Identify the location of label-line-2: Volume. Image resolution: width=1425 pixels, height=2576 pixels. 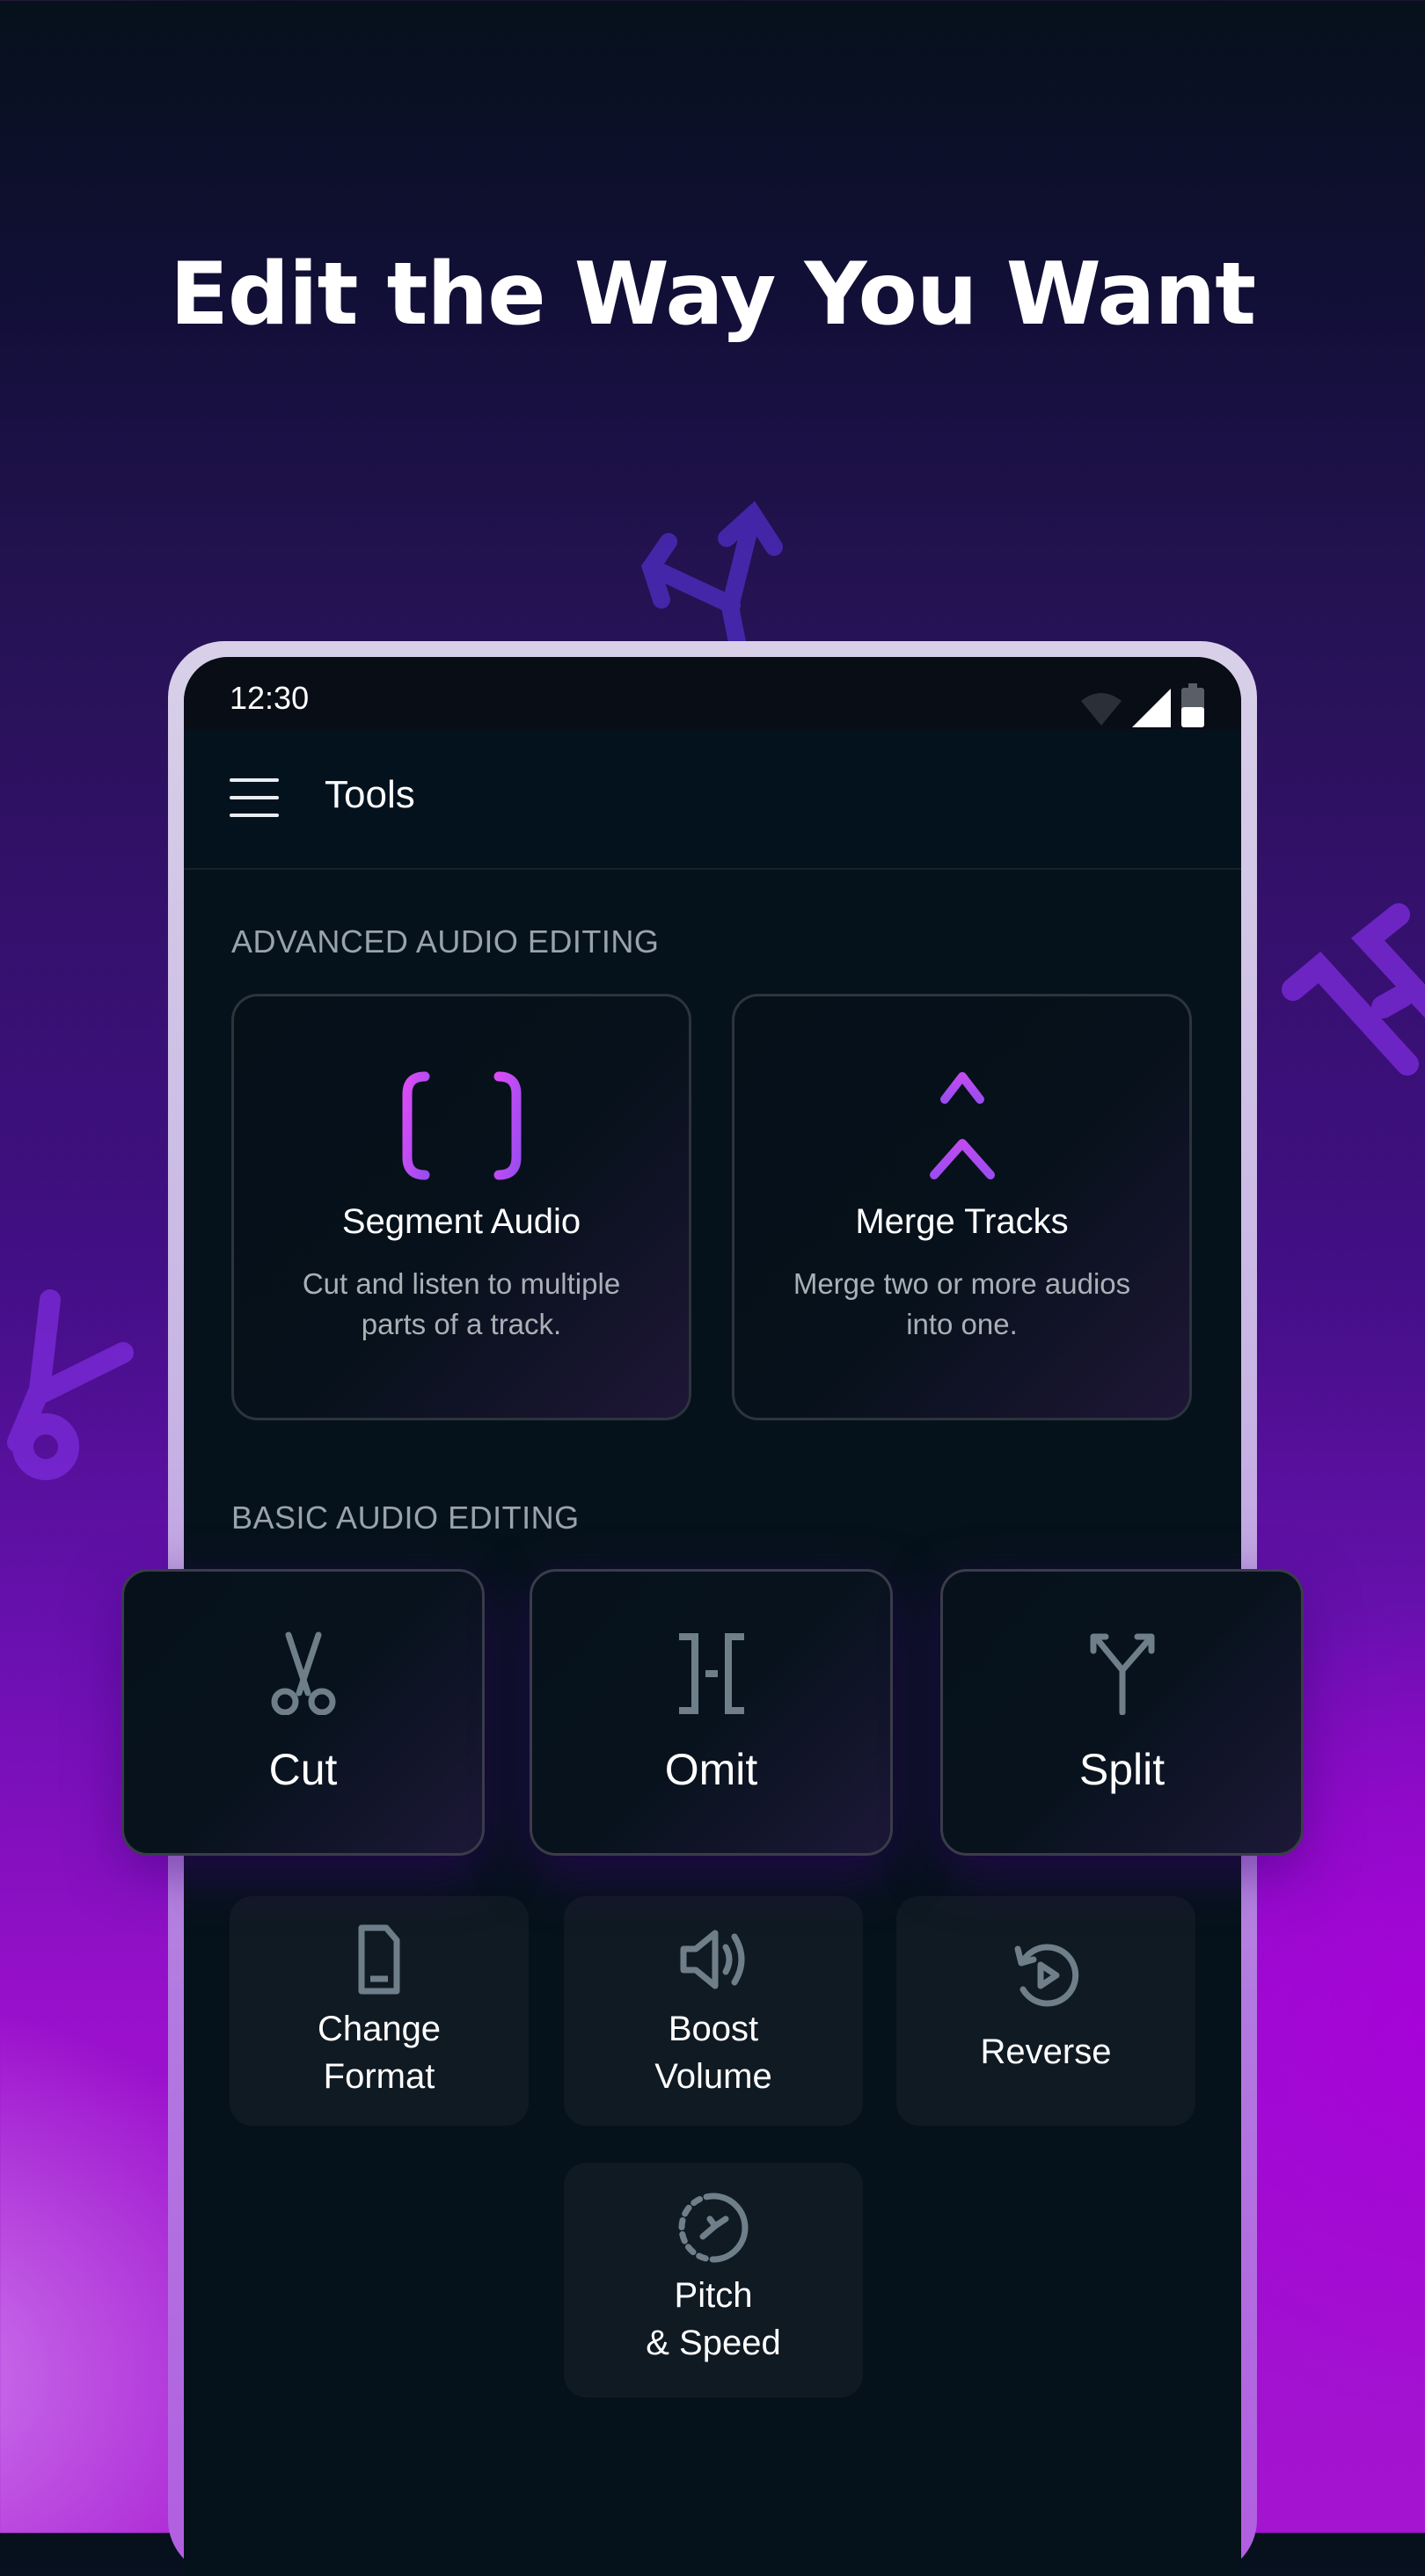
(713, 2076).